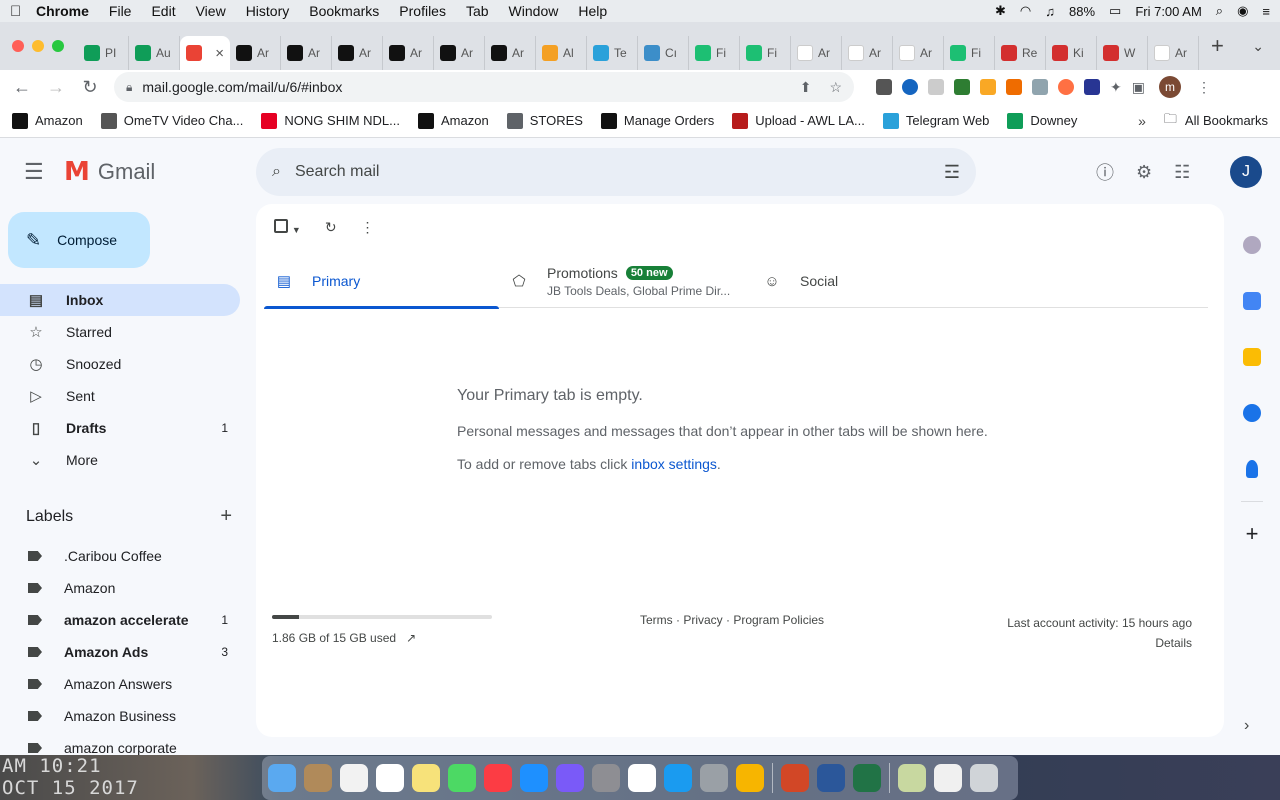 This screenshot has width=1280, height=800. Describe the element at coordinates (1014, 87) in the screenshot. I see `extension-off2-icon` at that location.